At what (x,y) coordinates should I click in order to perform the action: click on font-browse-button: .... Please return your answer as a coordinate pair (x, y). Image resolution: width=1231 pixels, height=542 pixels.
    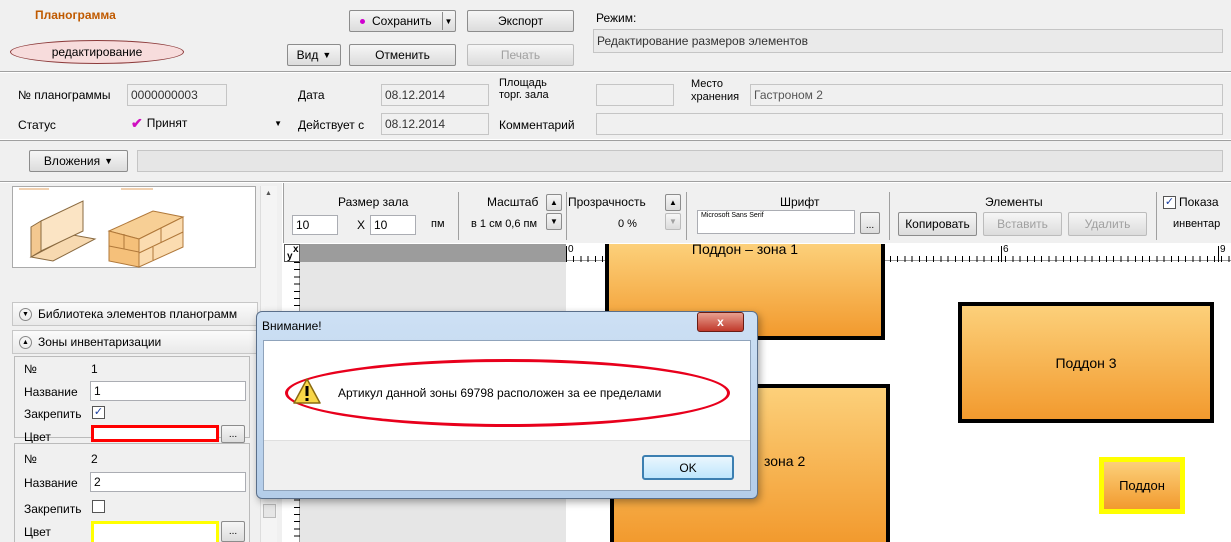
    Looking at the image, I should click on (870, 223).